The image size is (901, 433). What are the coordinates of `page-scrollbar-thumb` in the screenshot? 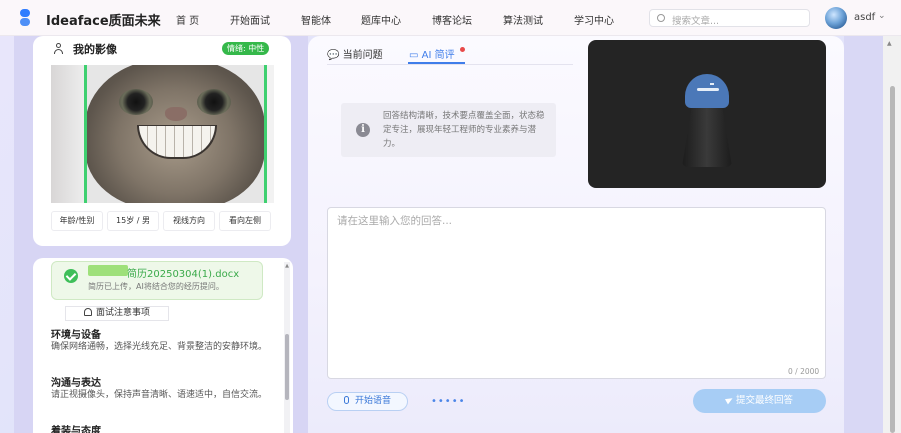 It's located at (892, 259).